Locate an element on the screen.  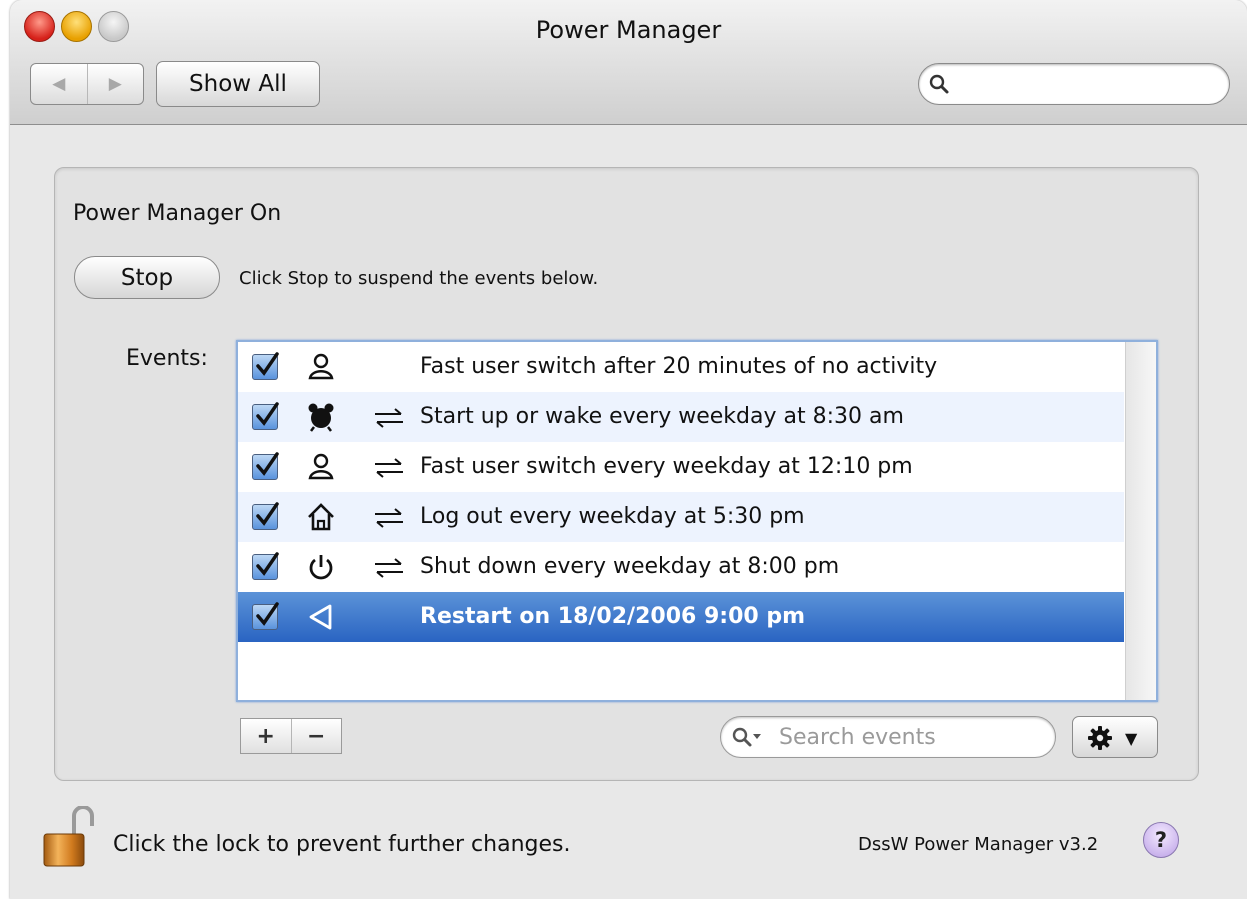
unlocked-padlock-icon is located at coordinates (69, 837).